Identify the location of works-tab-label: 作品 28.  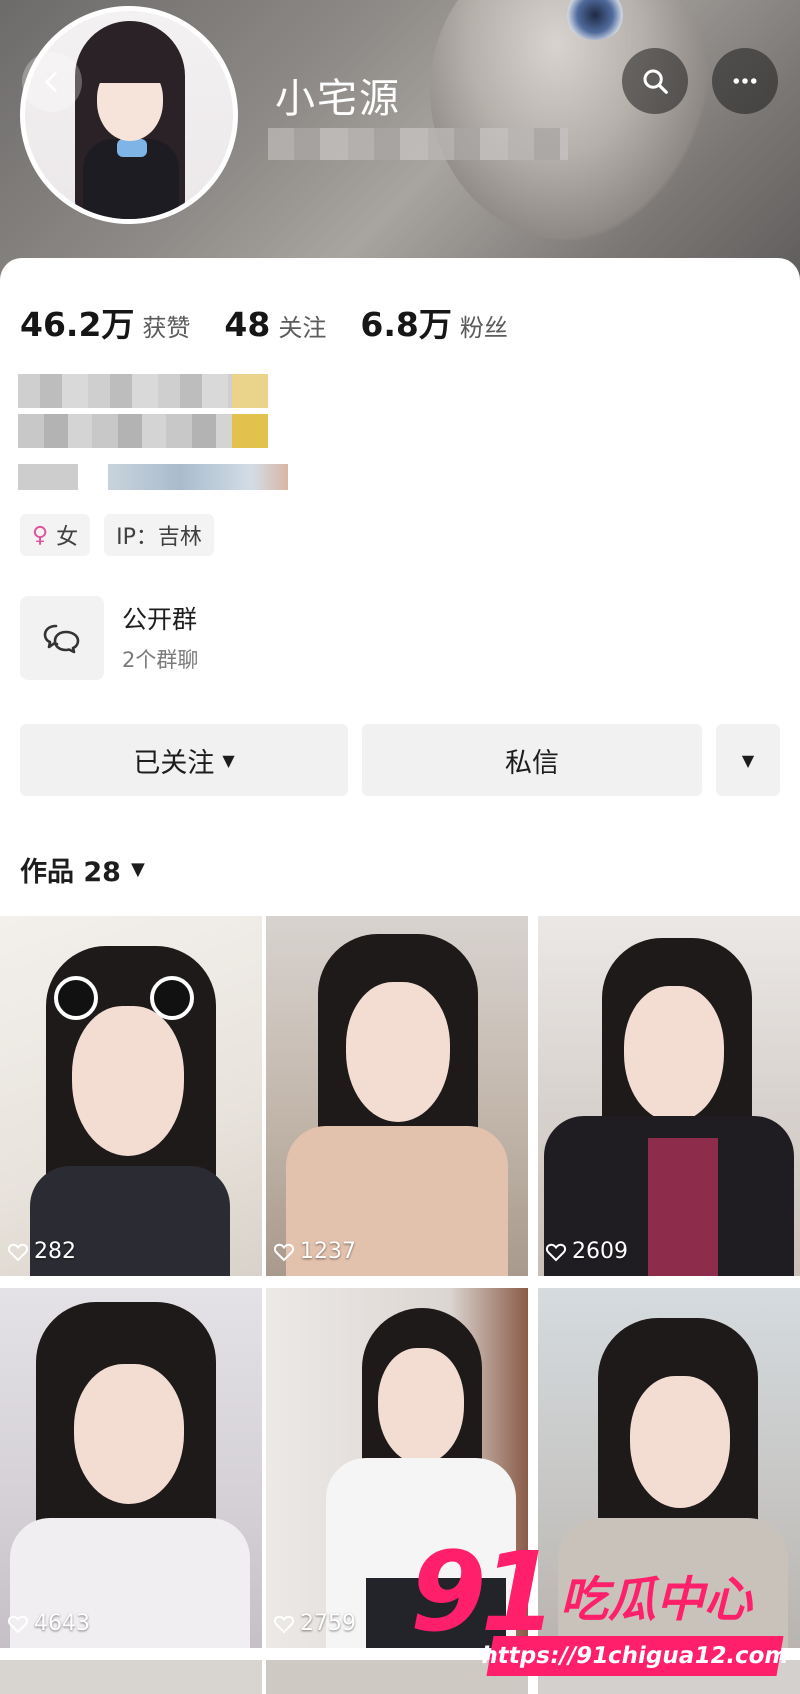
(70, 872).